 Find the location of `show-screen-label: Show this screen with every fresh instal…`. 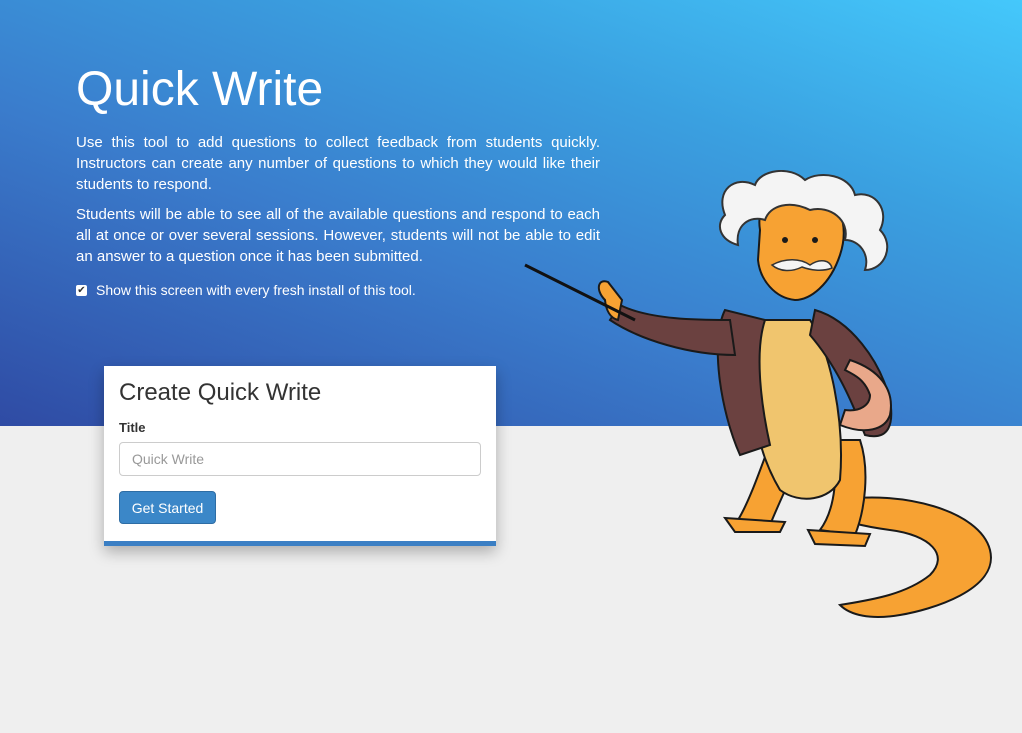

show-screen-label: Show this screen with every fresh instal… is located at coordinates (256, 290).